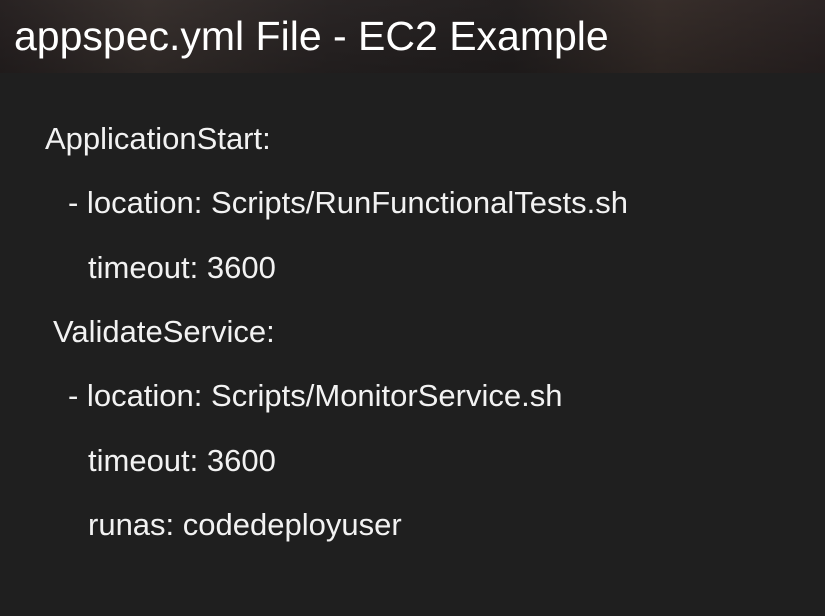 The height and width of the screenshot is (616, 825). What do you see at coordinates (245, 524) in the screenshot?
I see `code-line-runas: runas: codedeployuser` at bounding box center [245, 524].